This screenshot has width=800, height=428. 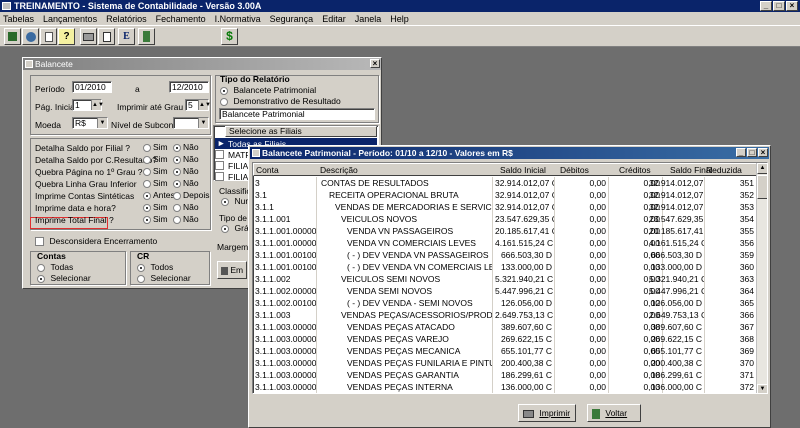 I want to click on col-reduzida: Reduzida, so click(x=724, y=170).